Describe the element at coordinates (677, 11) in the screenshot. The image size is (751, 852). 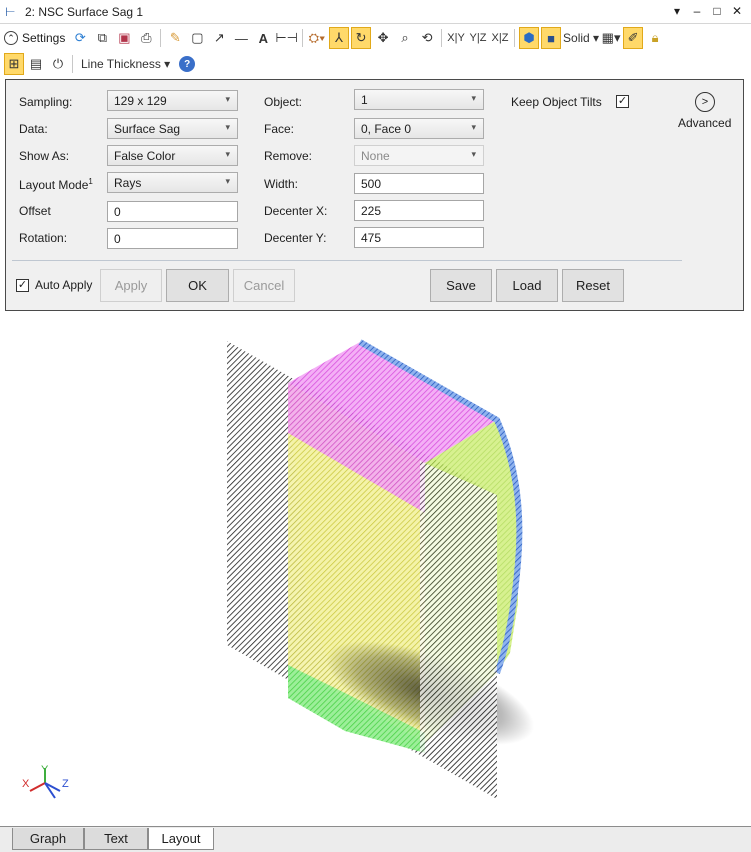
I see `window-menu-button: ▾` at that location.